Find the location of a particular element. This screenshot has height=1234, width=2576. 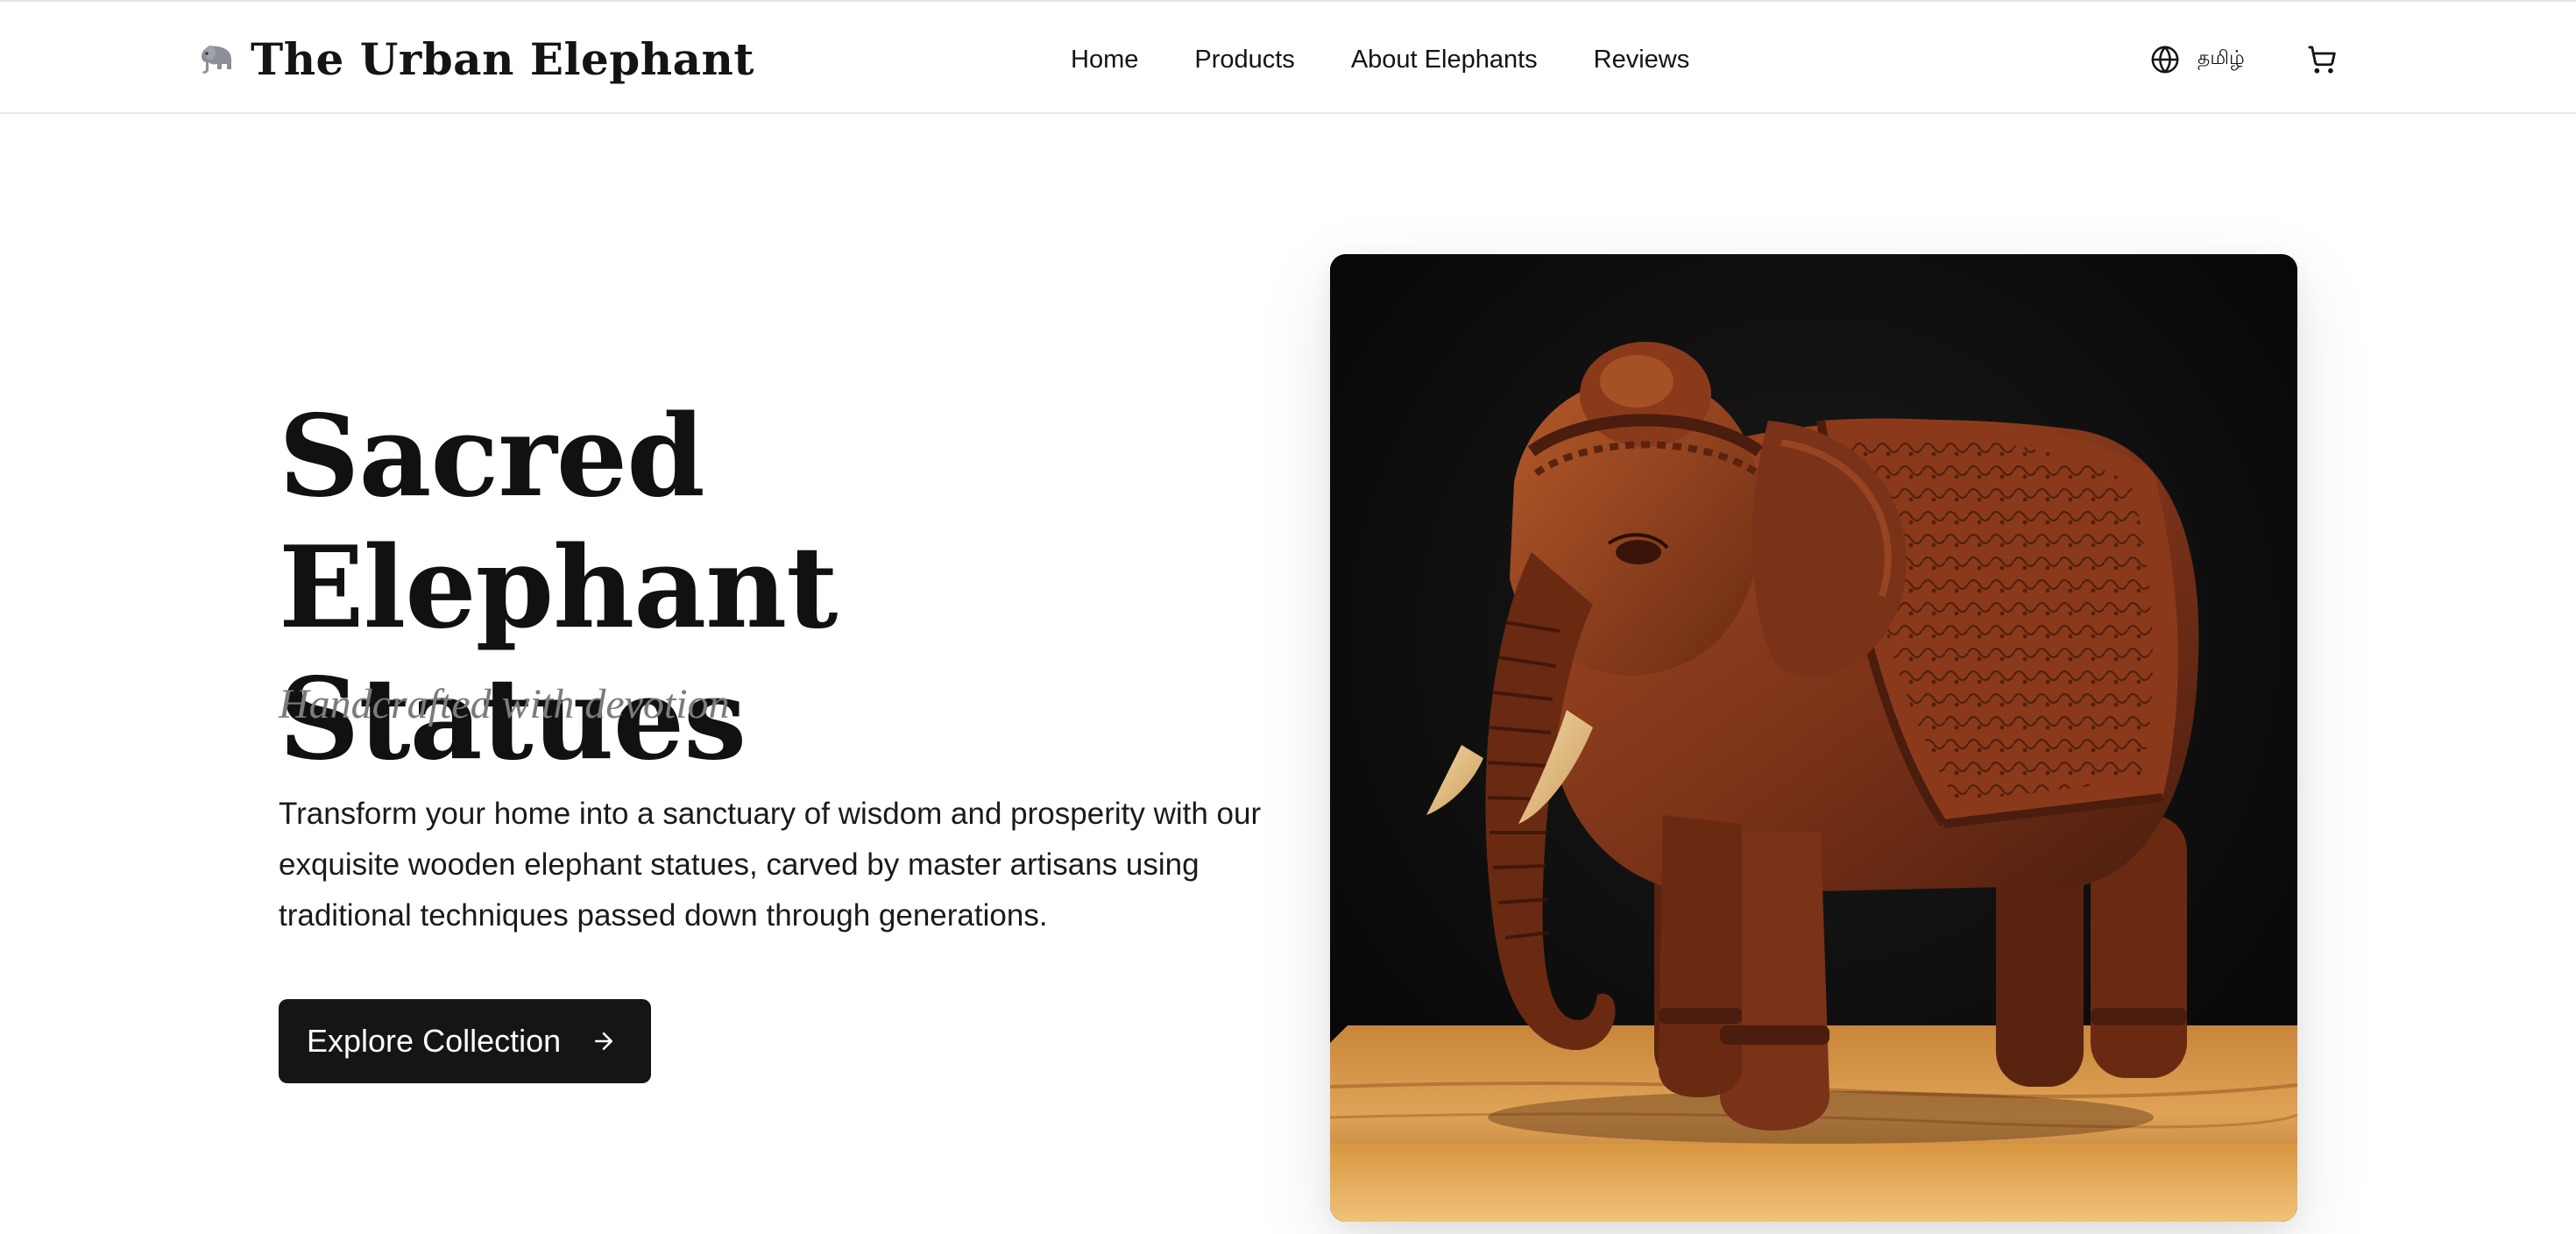

explore-collection-button: Explore Collection is located at coordinates (465, 1041).